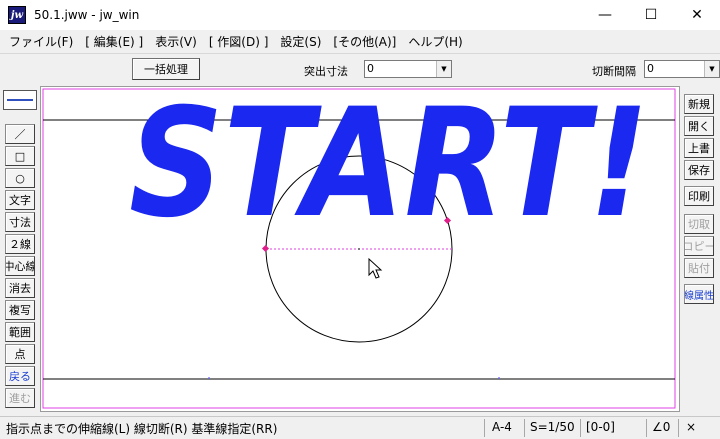 This screenshot has height=439, width=720. What do you see at coordinates (699, 126) in the screenshot?
I see `open-file-button: 開く` at bounding box center [699, 126].